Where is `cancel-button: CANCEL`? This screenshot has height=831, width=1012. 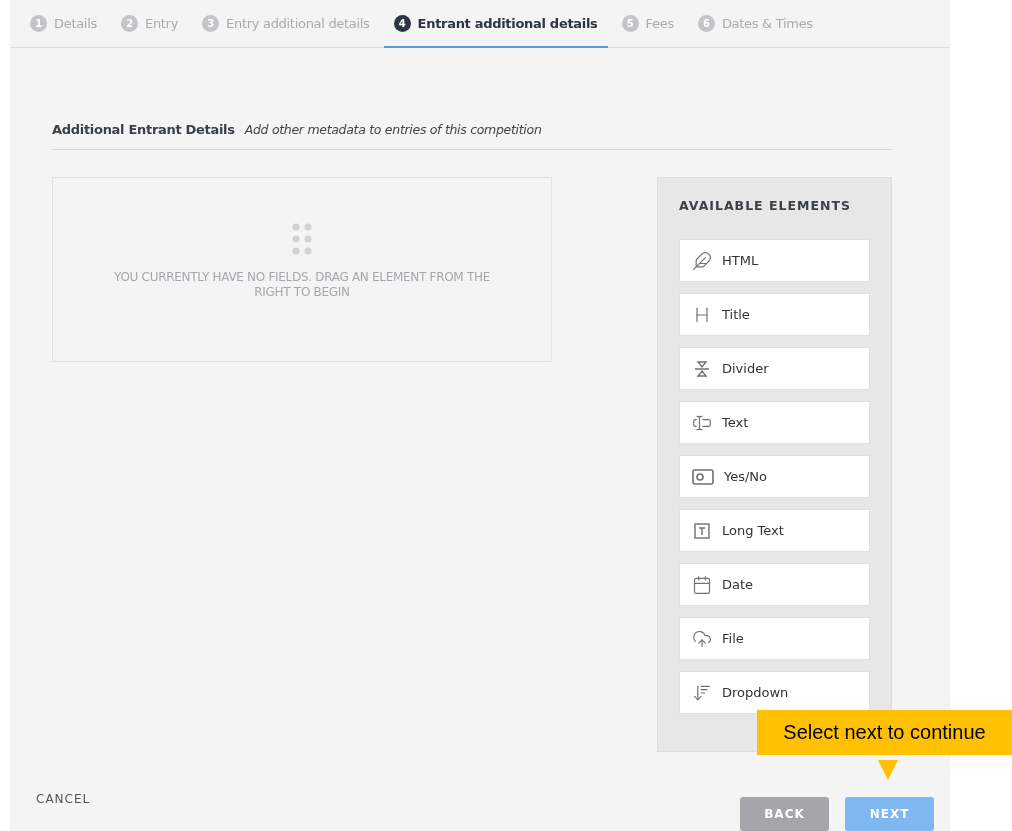 cancel-button: CANCEL is located at coordinates (63, 799).